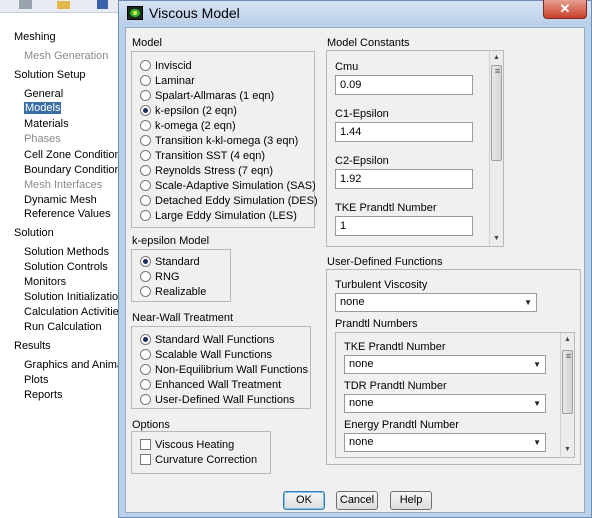  I want to click on radio-label: RNG, so click(167, 277).